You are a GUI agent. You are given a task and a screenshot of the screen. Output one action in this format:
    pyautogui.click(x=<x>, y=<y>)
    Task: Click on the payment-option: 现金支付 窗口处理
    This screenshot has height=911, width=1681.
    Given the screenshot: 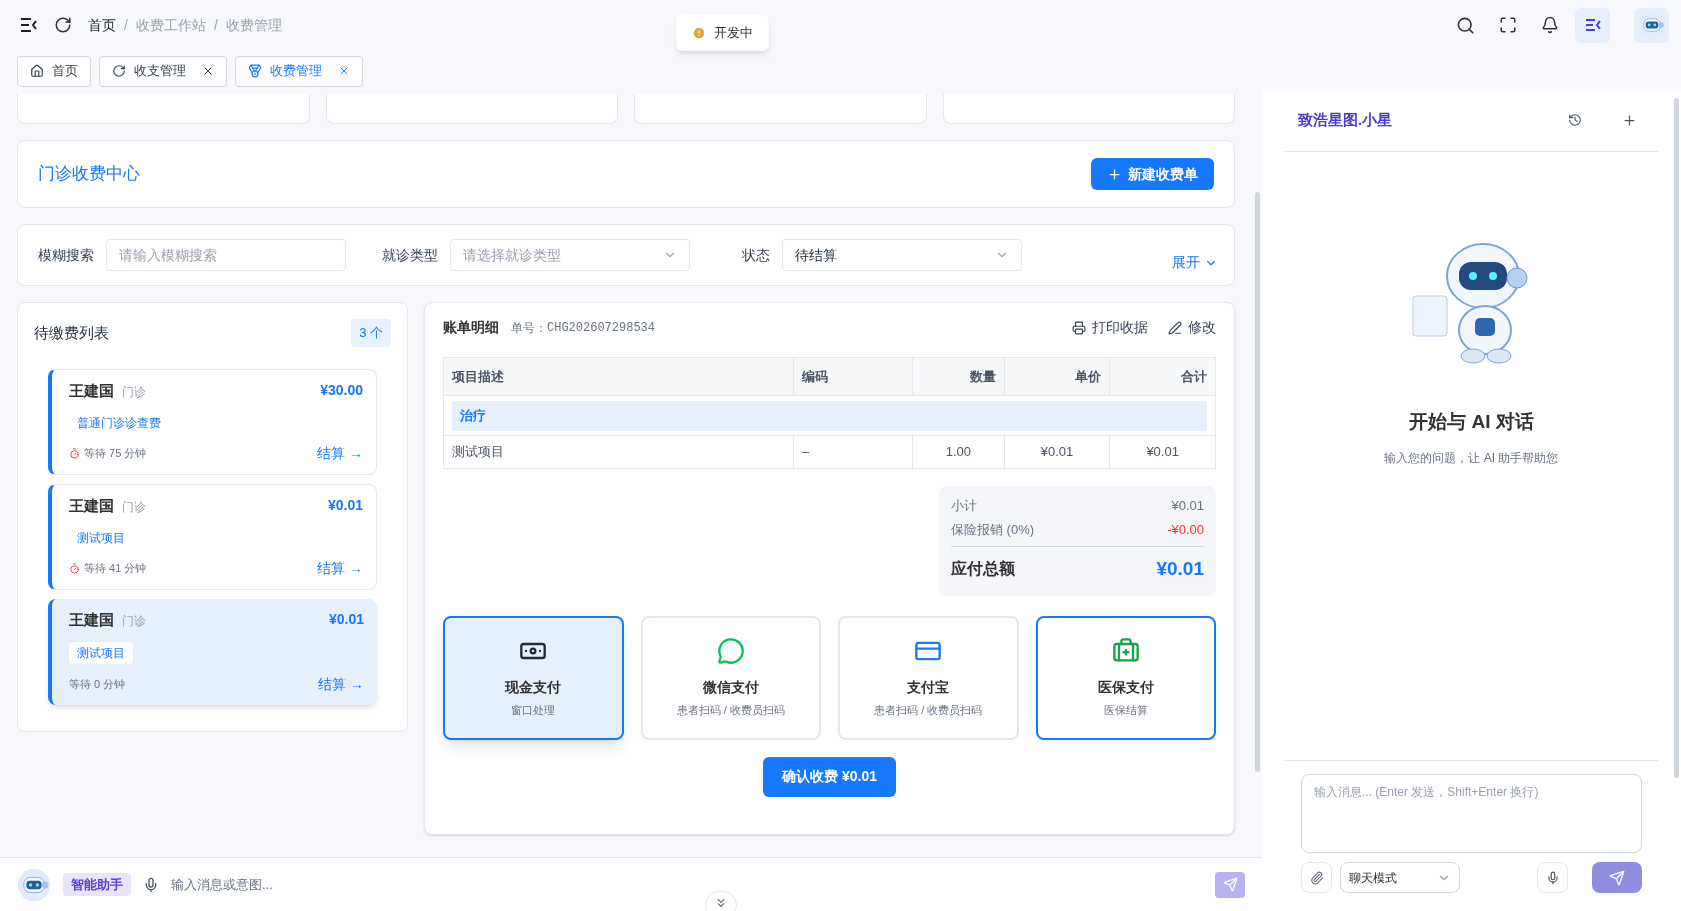 What is the action you would take?
    pyautogui.click(x=533, y=677)
    